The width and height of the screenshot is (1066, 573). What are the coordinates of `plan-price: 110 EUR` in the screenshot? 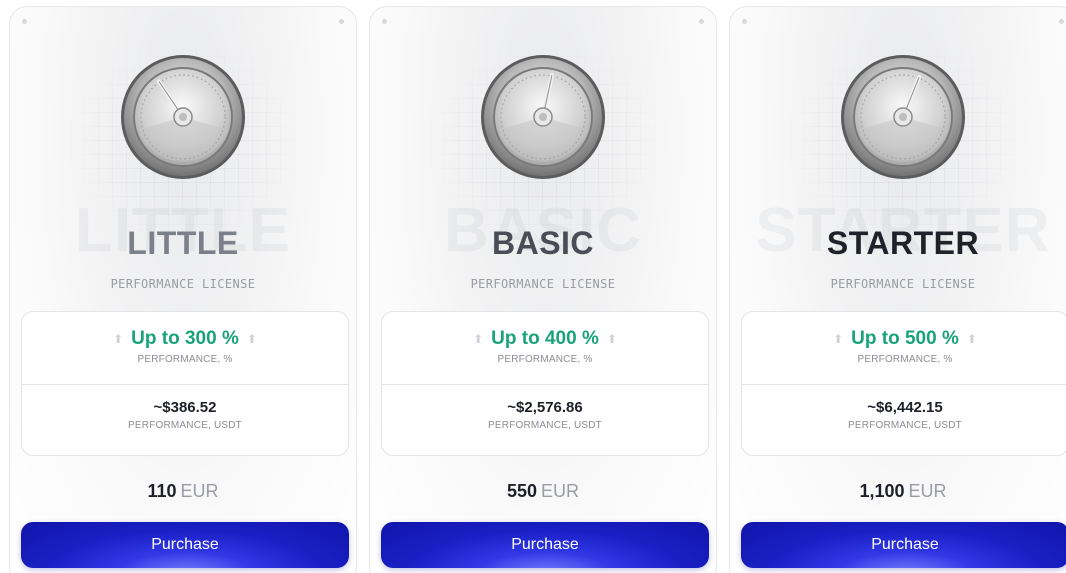 It's located at (183, 491).